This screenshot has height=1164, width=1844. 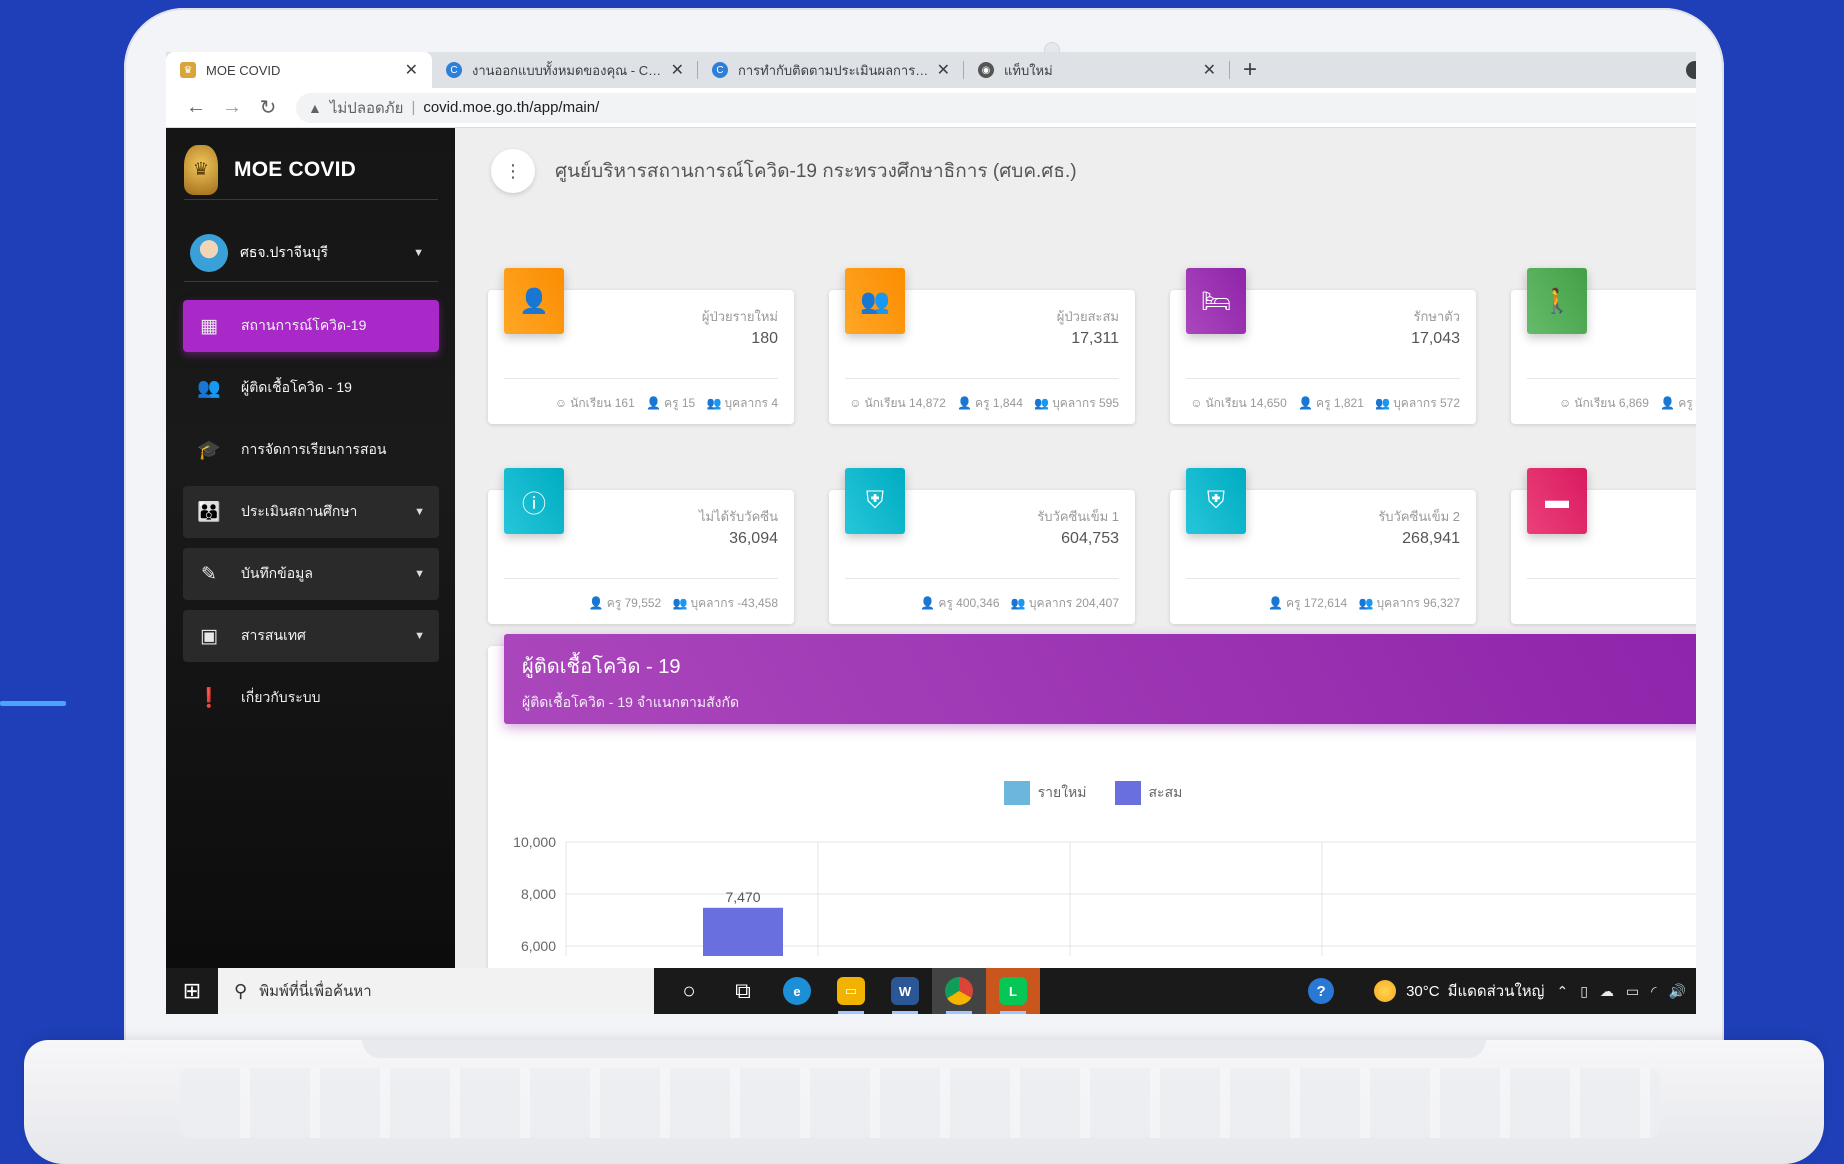 What do you see at coordinates (1087, 316) in the screenshot?
I see `card-label: ผู้ป่วยสะสม` at bounding box center [1087, 316].